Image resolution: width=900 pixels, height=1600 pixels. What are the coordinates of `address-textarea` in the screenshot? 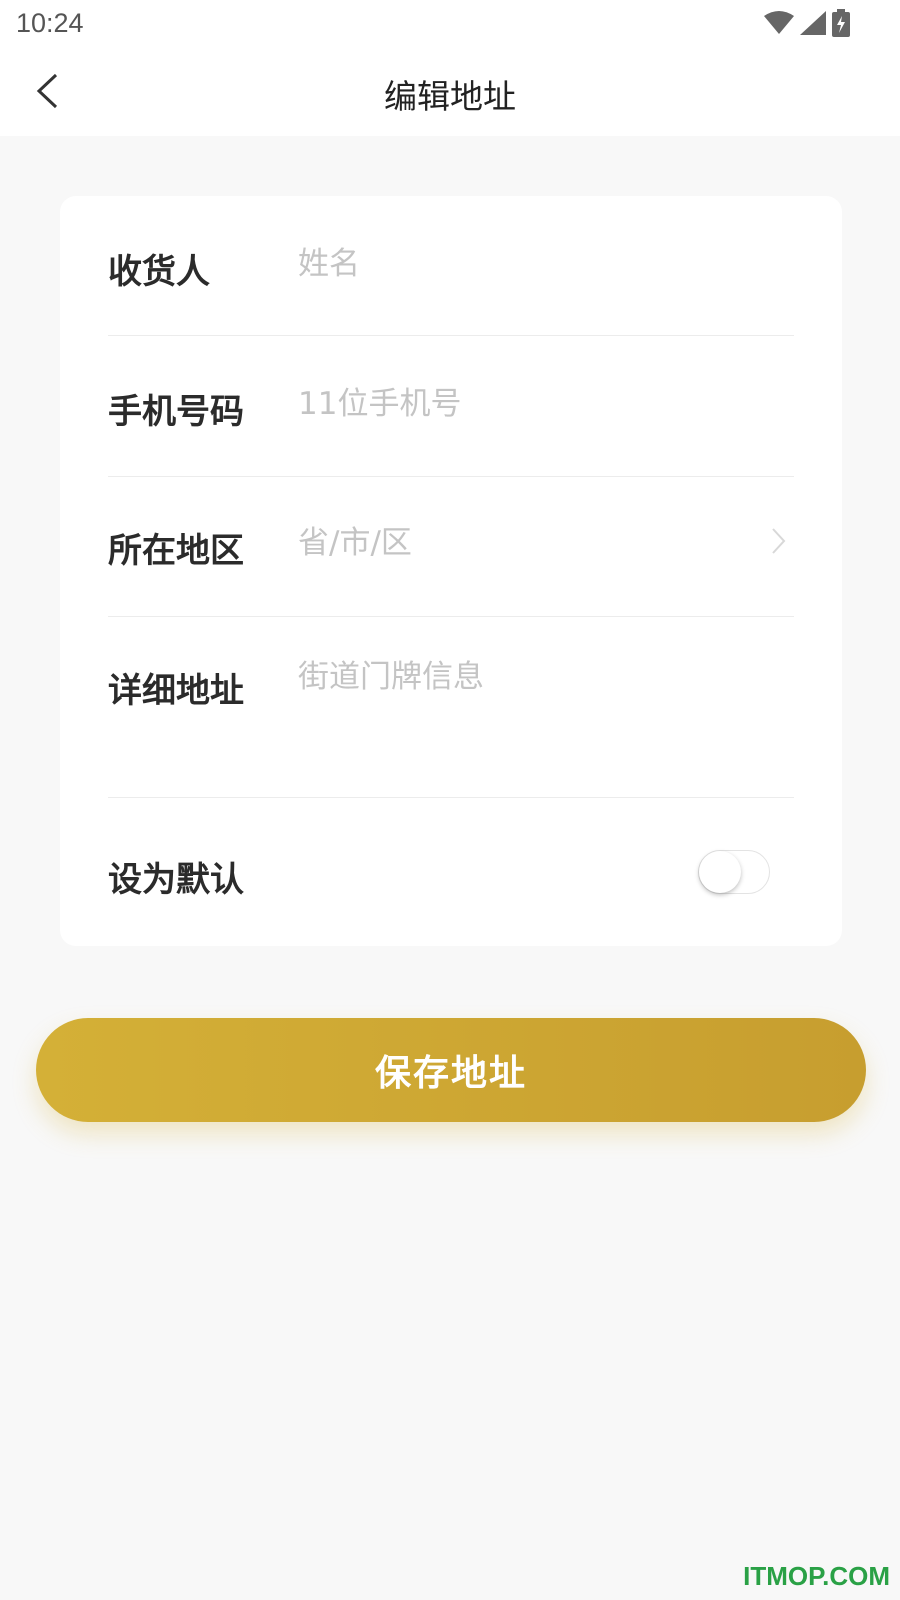 It's located at (528, 717).